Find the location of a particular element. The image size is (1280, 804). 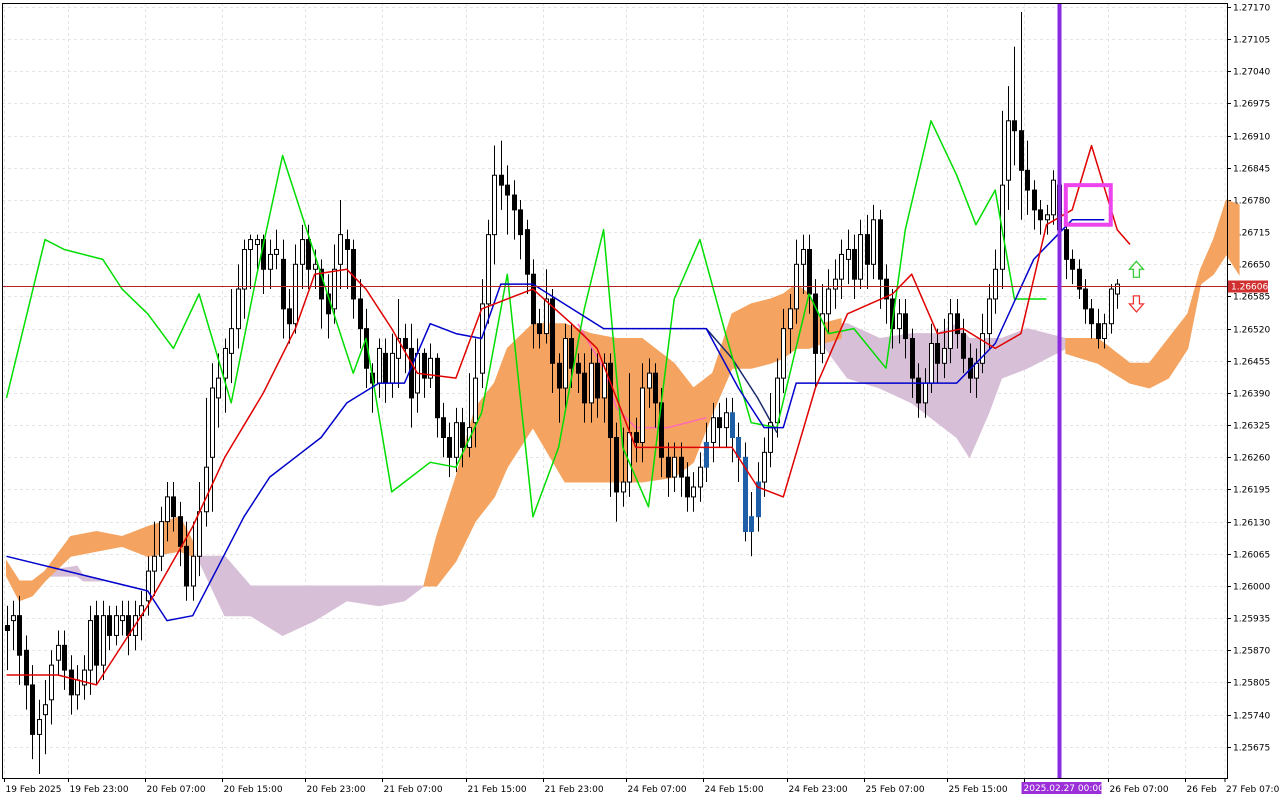

y-tick-label: 1.26585 is located at coordinates (1251, 298).